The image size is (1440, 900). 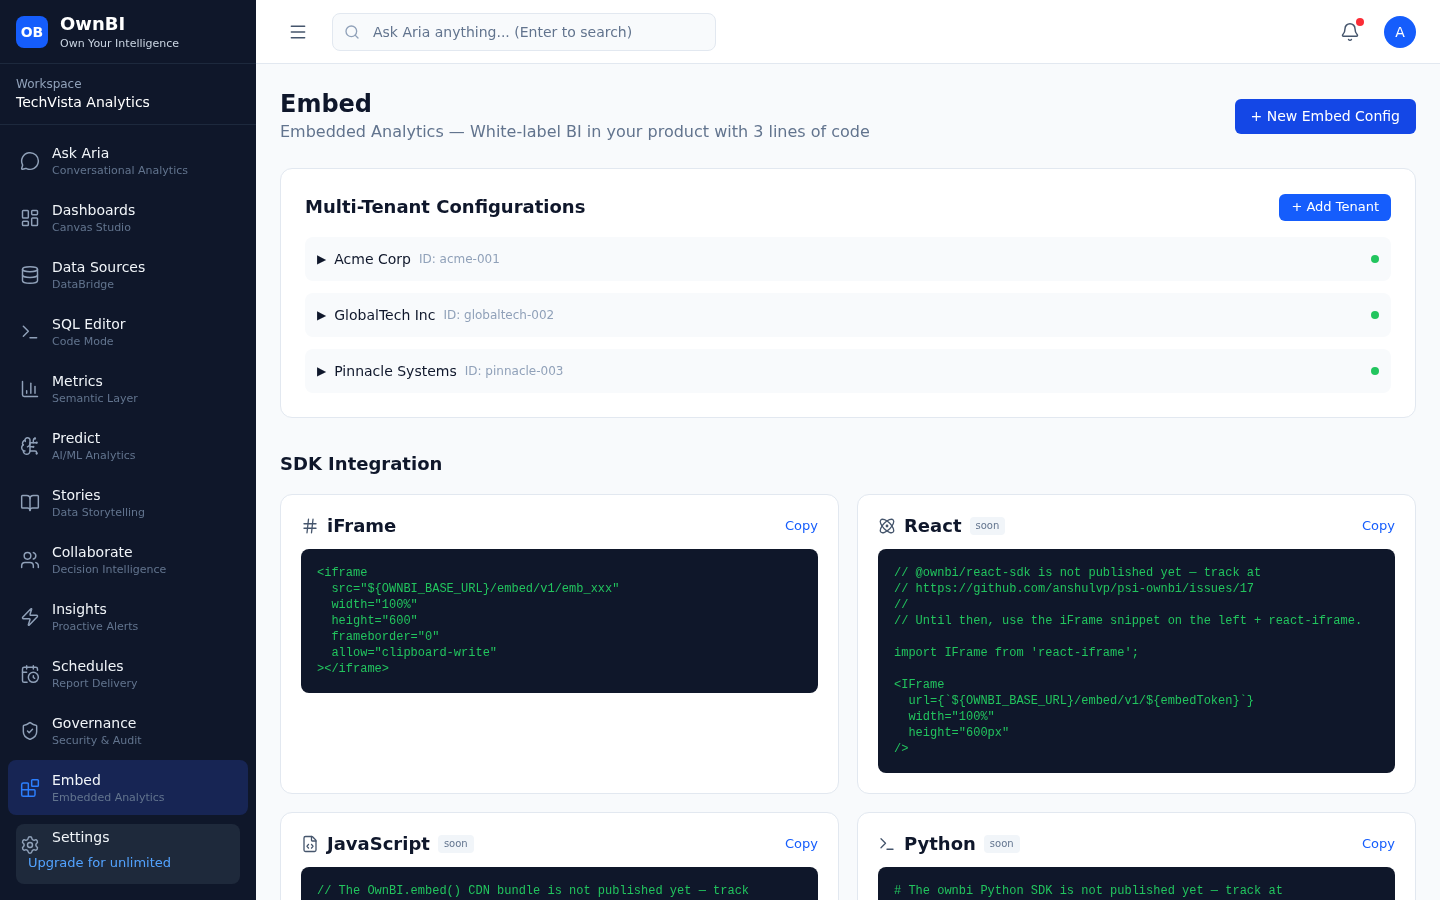 I want to click on brain-icon, so click(x=30, y=445).